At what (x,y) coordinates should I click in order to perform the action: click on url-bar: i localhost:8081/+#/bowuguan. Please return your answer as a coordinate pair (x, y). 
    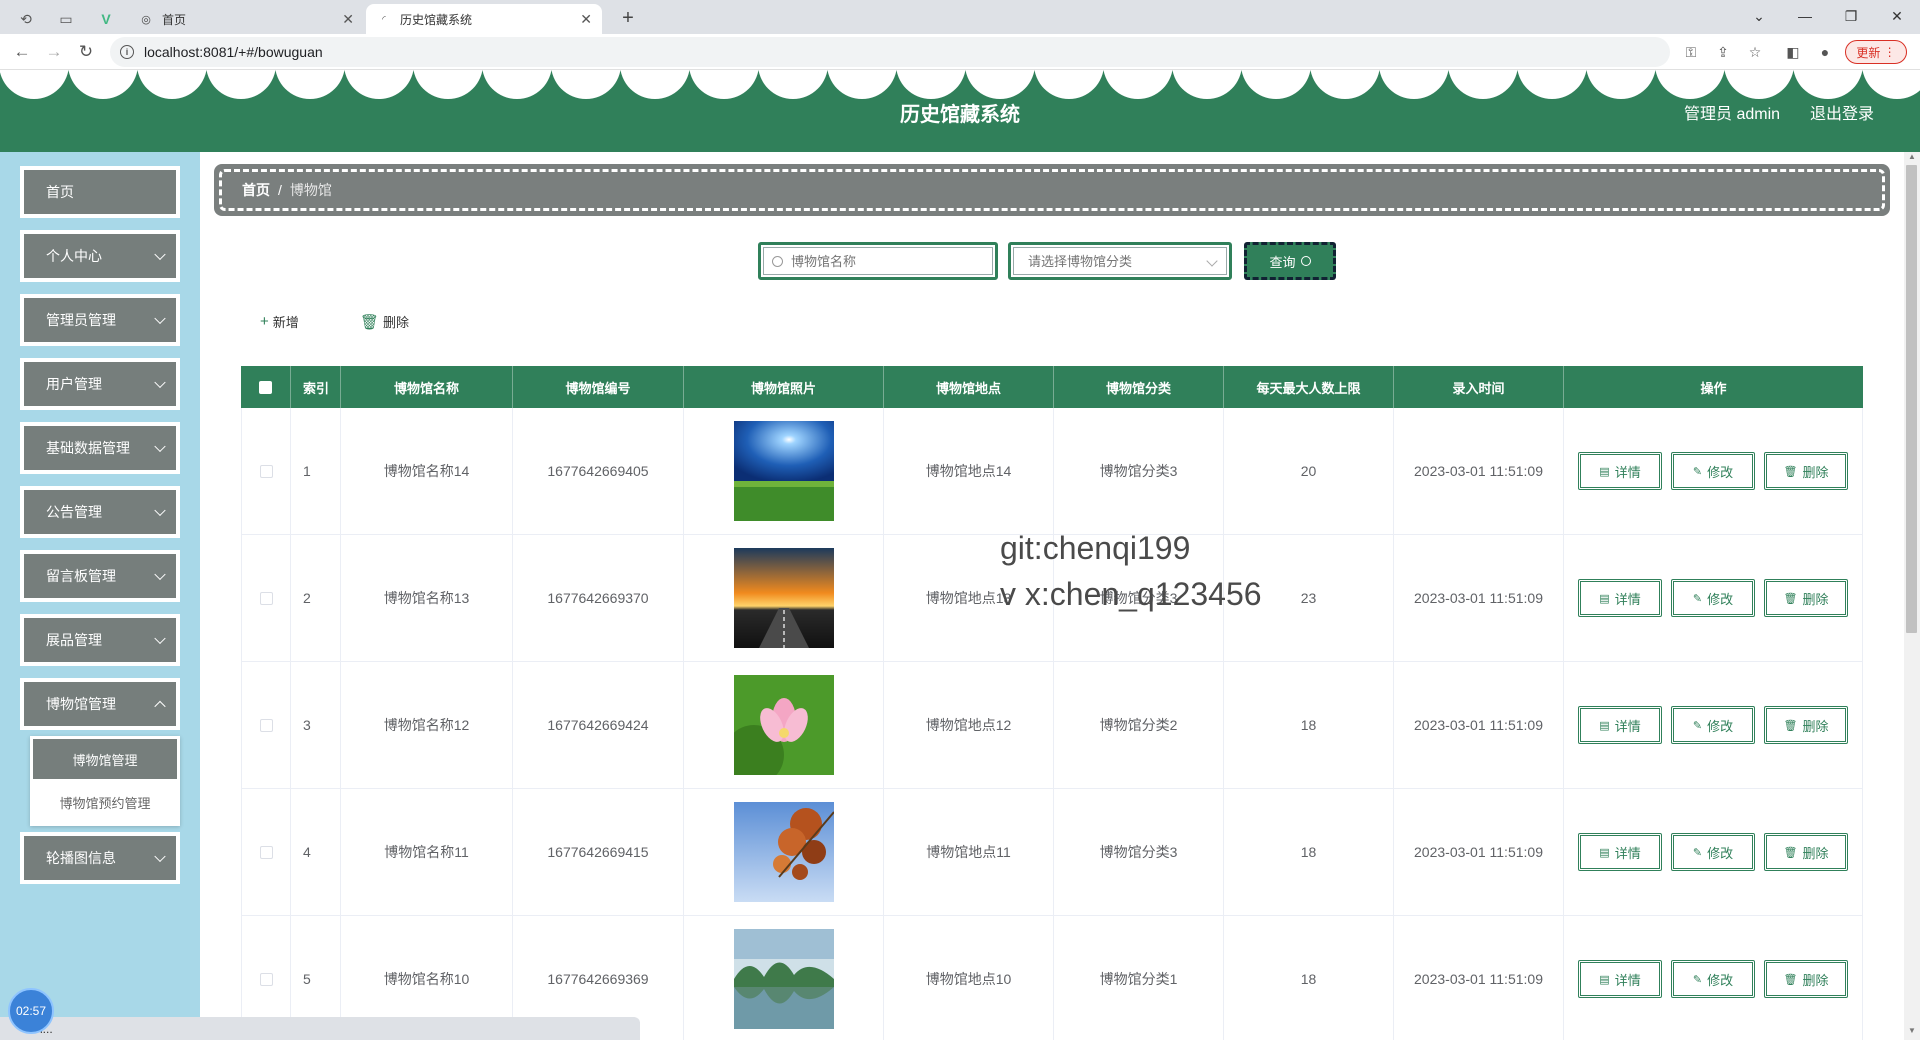
    Looking at the image, I should click on (890, 52).